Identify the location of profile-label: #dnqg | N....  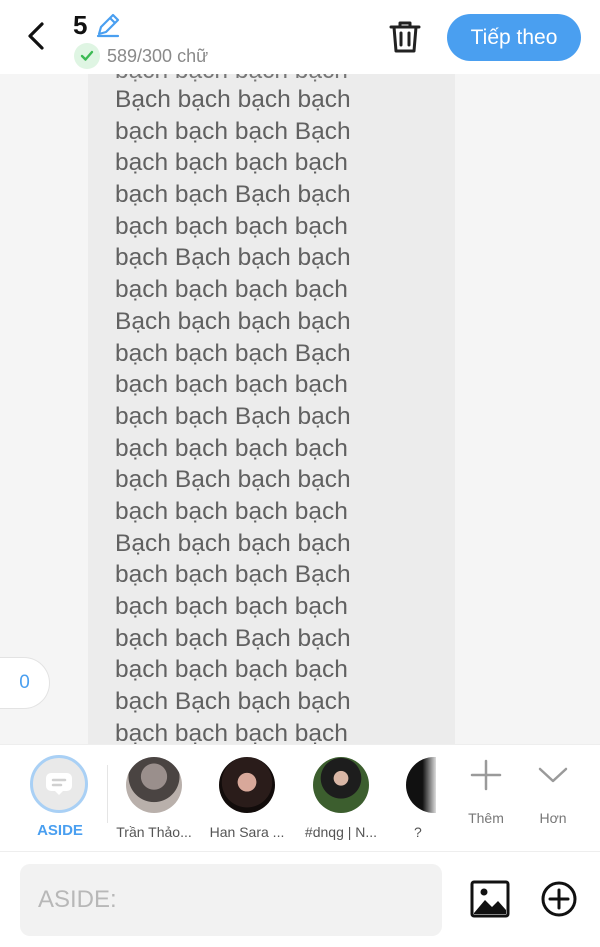
(341, 832).